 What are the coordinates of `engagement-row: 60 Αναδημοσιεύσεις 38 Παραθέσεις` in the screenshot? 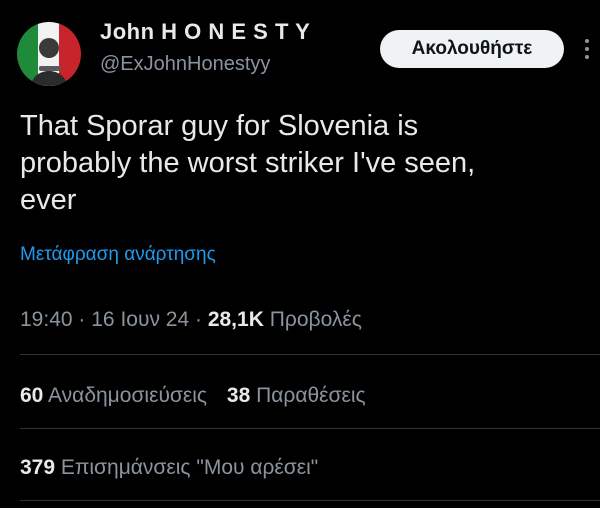 It's located at (193, 396).